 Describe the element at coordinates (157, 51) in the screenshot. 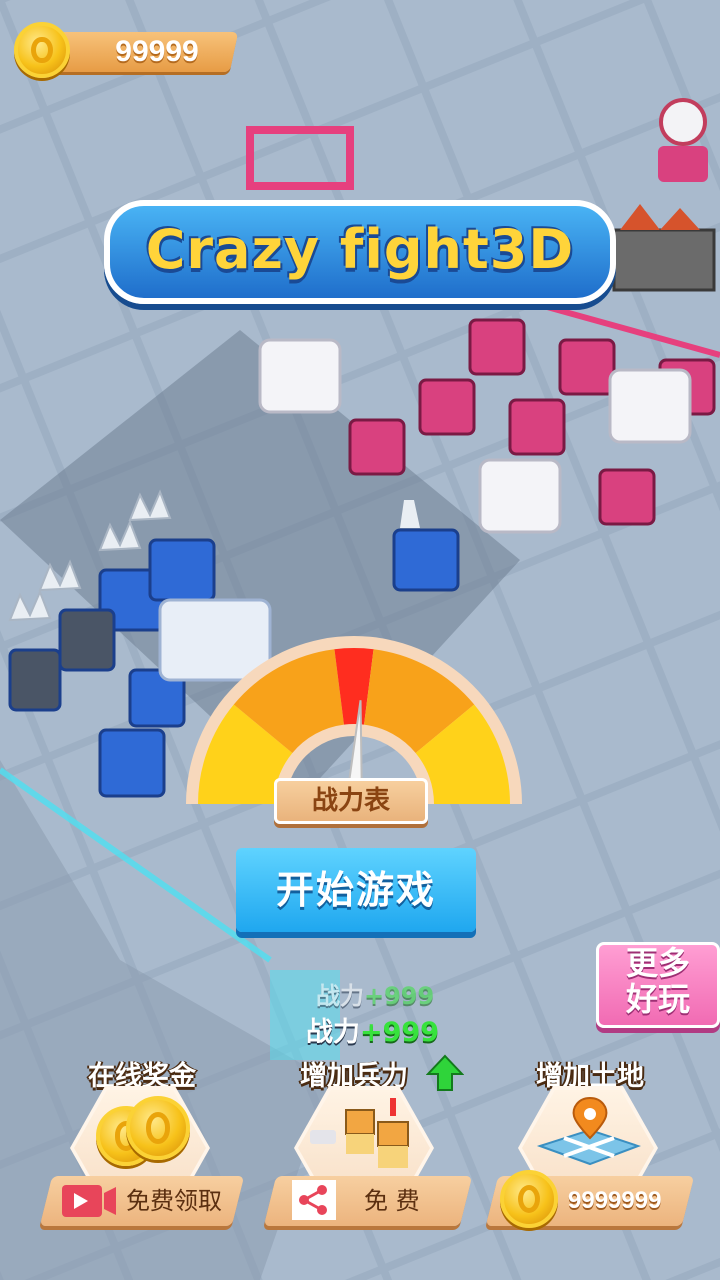

I see `coin-amount: 99999` at that location.